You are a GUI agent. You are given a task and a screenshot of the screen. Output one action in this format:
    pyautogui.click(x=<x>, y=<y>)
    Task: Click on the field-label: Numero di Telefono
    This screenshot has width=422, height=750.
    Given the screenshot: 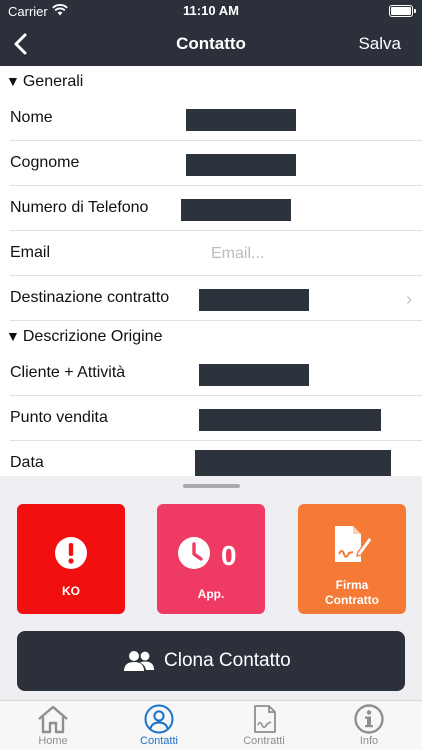 What is the action you would take?
    pyautogui.click(x=79, y=207)
    